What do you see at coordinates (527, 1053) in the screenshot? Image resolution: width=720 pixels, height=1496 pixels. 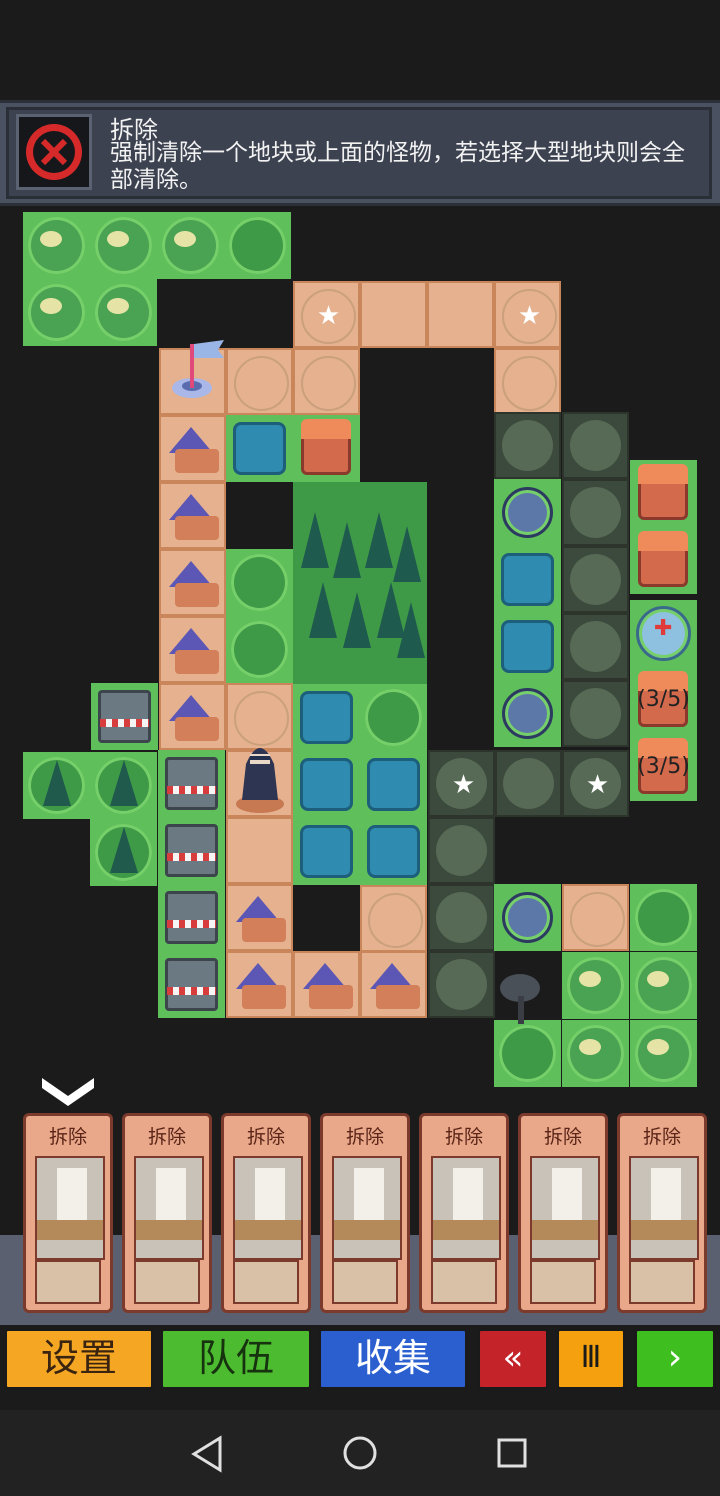 I see `radar-tile` at bounding box center [527, 1053].